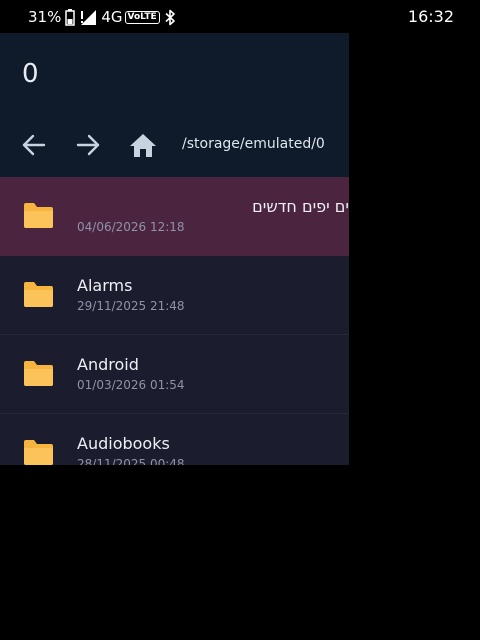 The height and width of the screenshot is (640, 480). I want to click on home-icon, so click(143, 145).